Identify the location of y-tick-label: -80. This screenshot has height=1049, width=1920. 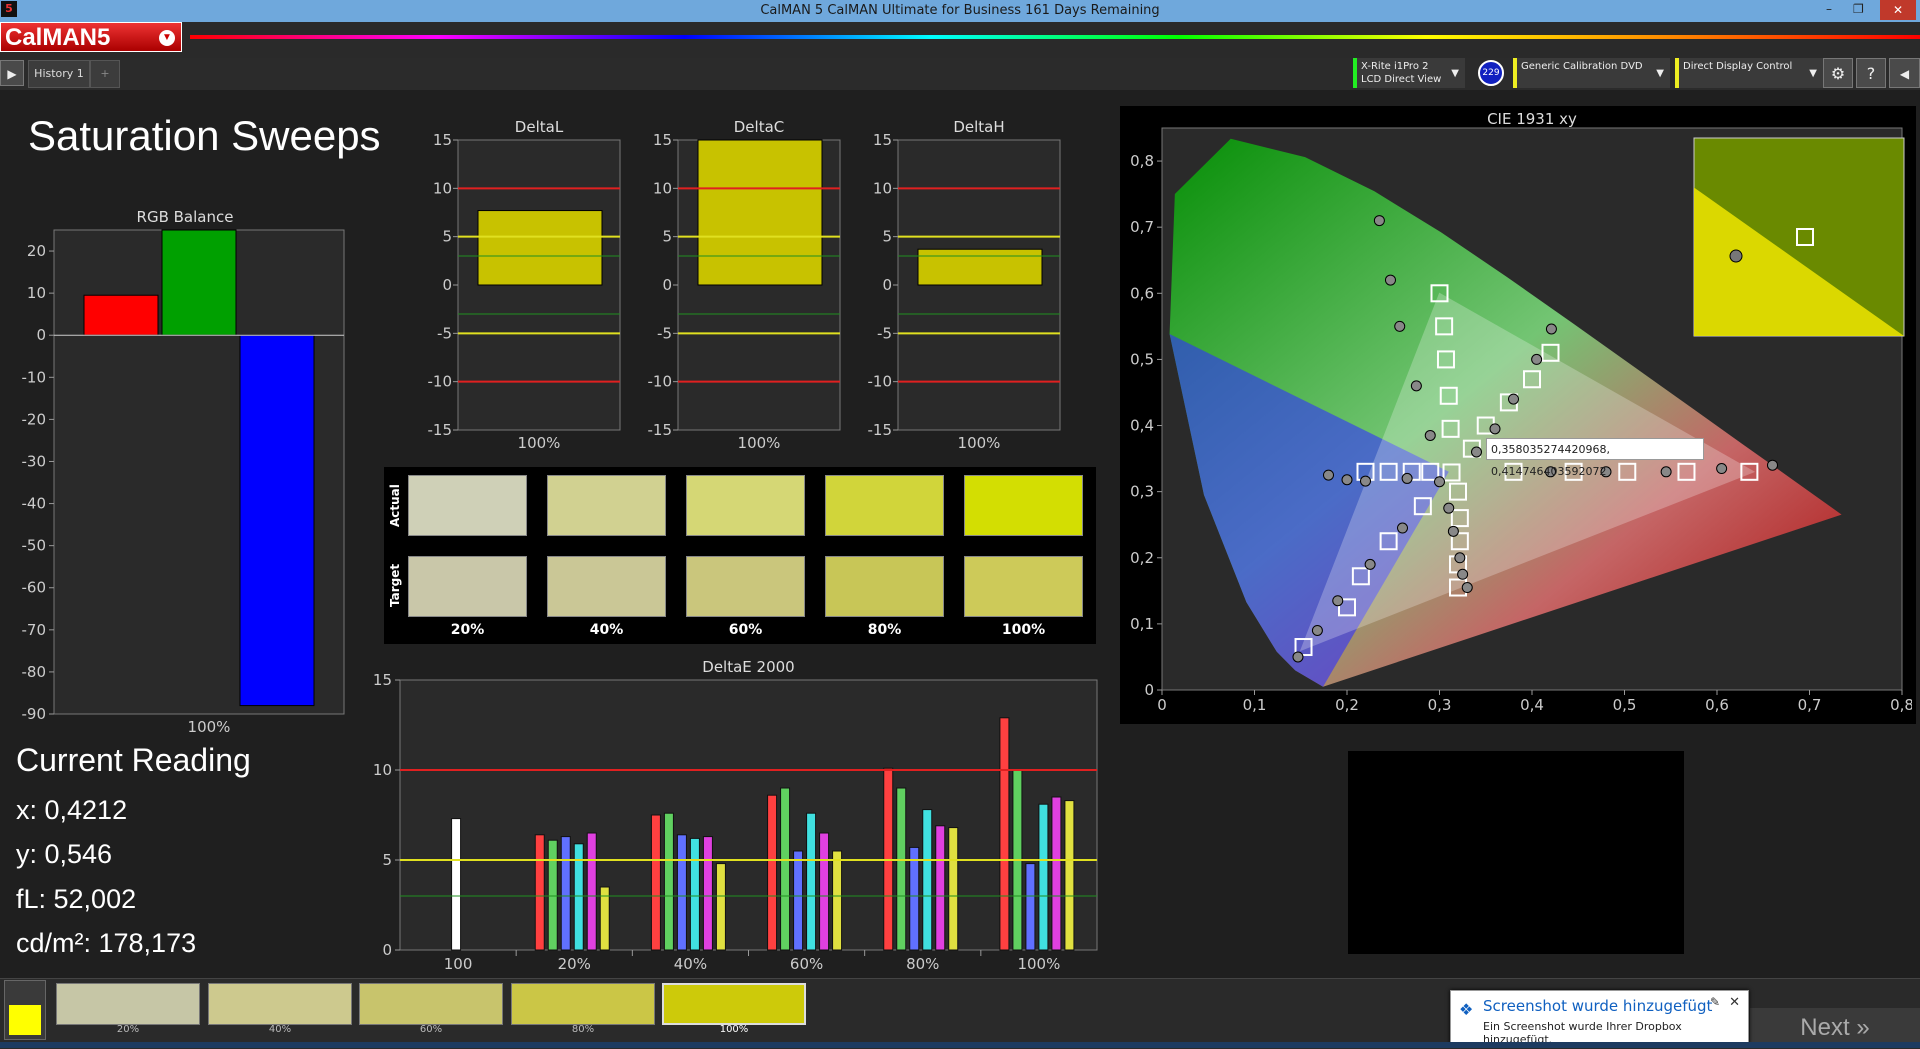
(34, 672).